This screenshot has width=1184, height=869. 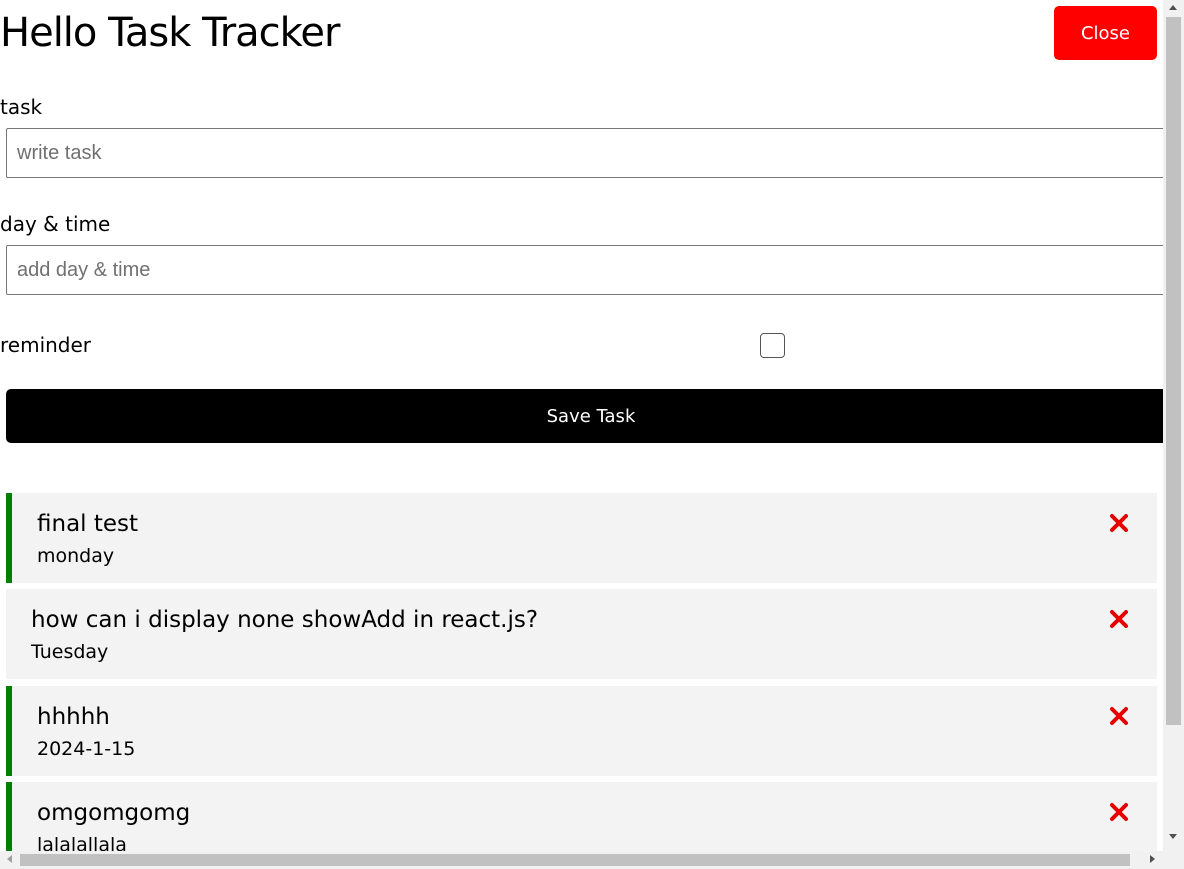 I want to click on reminder-checkbox, so click(x=772, y=345).